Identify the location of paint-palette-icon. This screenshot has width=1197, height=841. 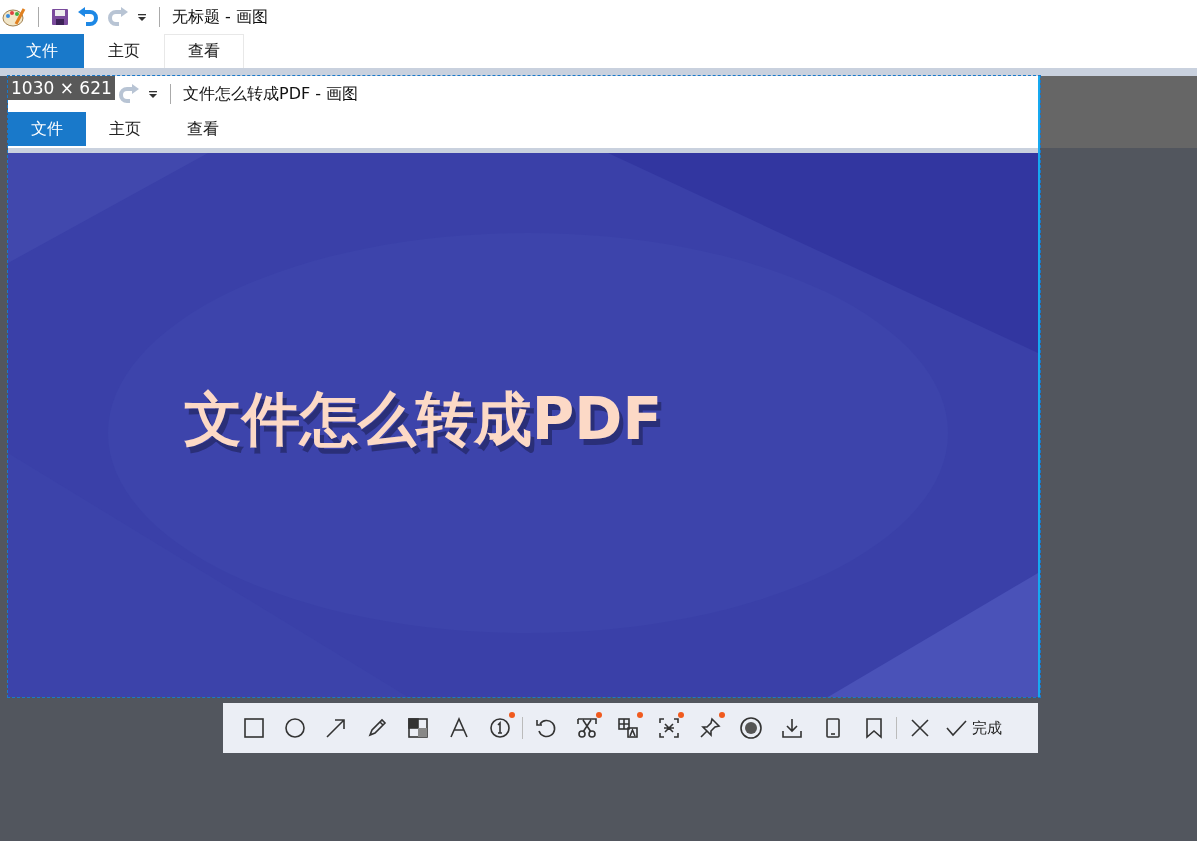
(14, 17).